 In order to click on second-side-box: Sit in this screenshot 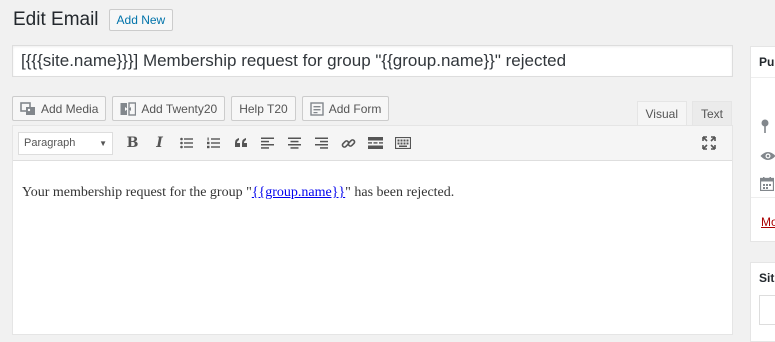, I will do `click(762, 302)`.